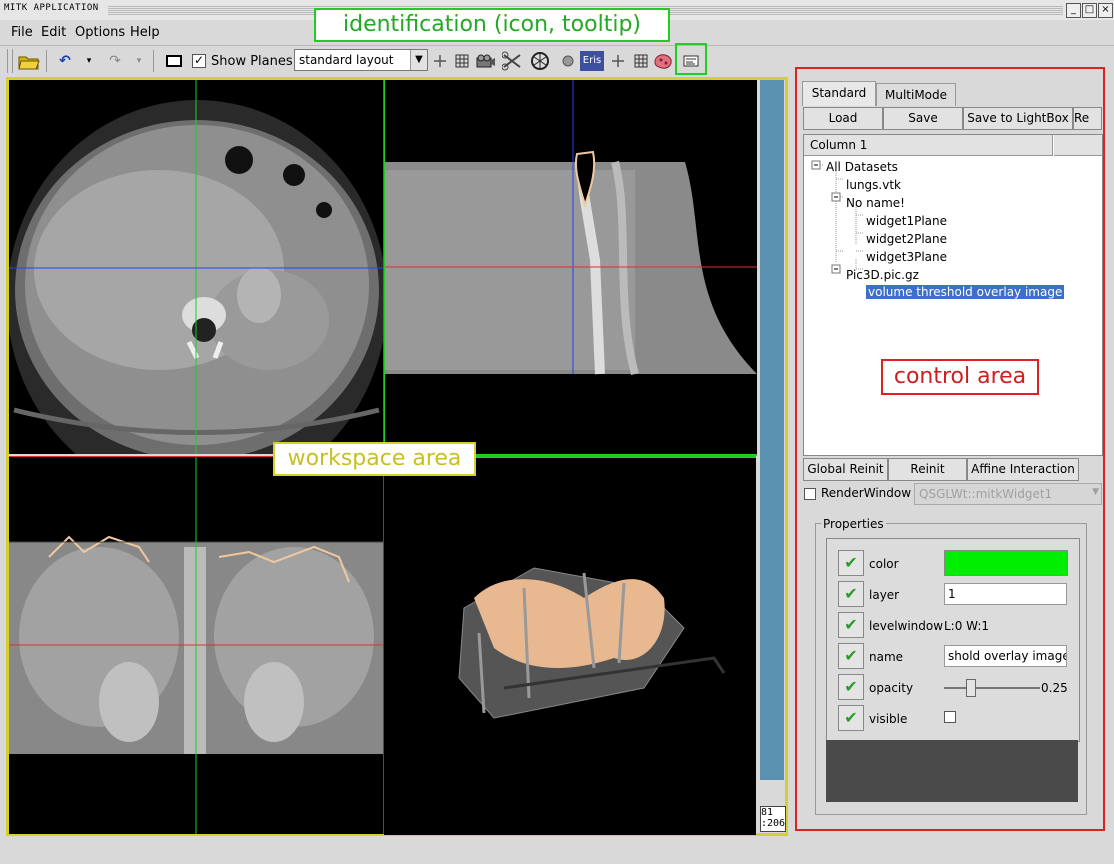 This screenshot has height=864, width=1114. I want to click on prop-visible-label: visible, so click(888, 719).